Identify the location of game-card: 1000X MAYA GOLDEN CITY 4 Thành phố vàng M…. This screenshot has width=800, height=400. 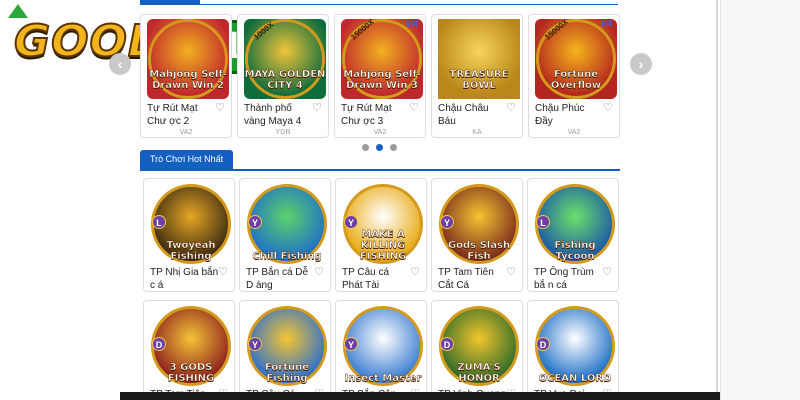
(283, 76).